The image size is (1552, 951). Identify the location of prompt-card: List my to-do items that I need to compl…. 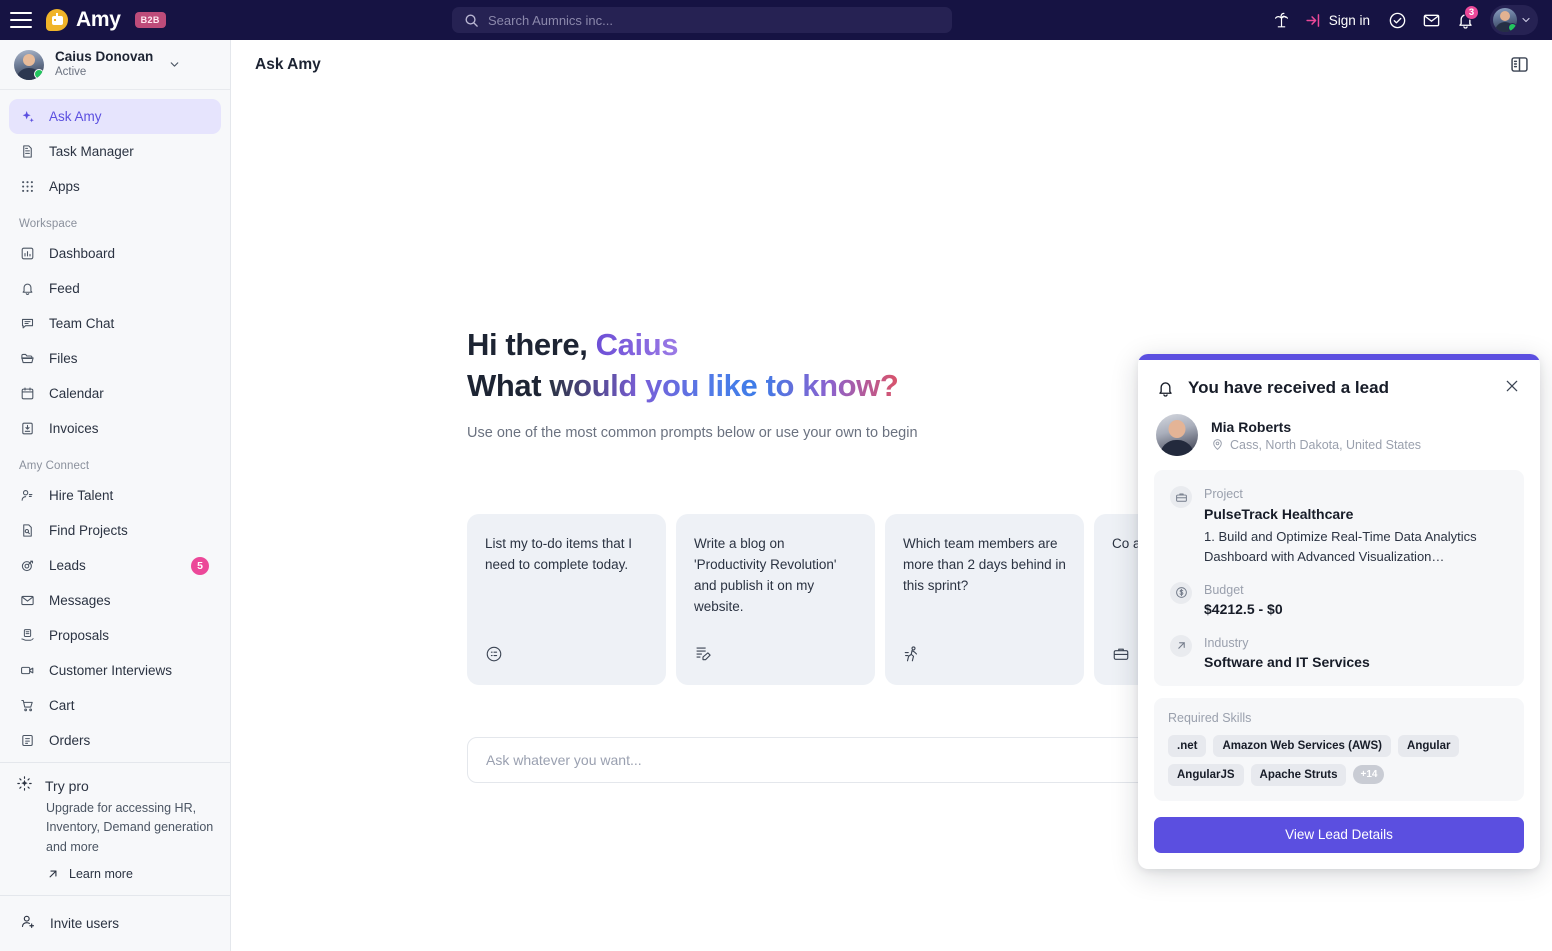
(566, 599).